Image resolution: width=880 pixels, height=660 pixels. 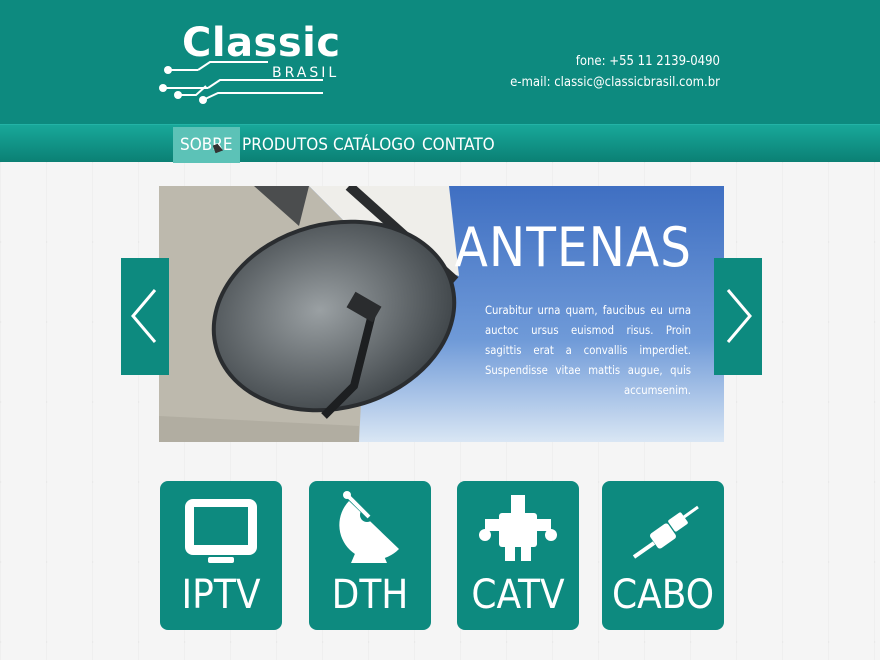 I want to click on slide-title: ANTENAS, so click(x=573, y=247).